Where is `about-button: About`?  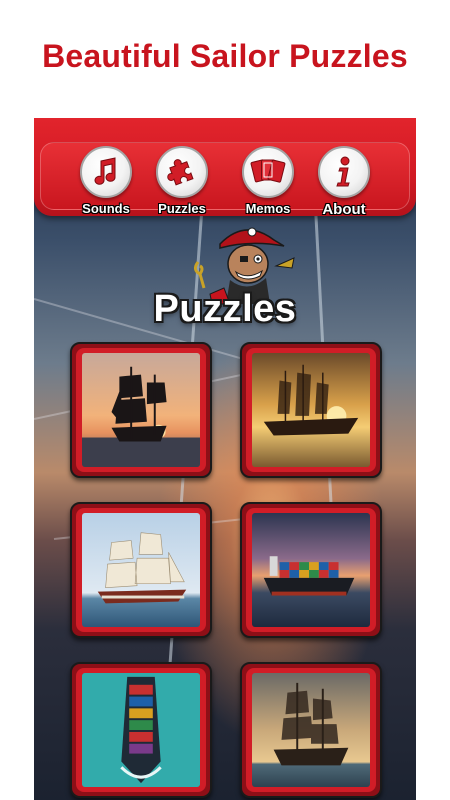
about-button: About is located at coordinates (344, 182).